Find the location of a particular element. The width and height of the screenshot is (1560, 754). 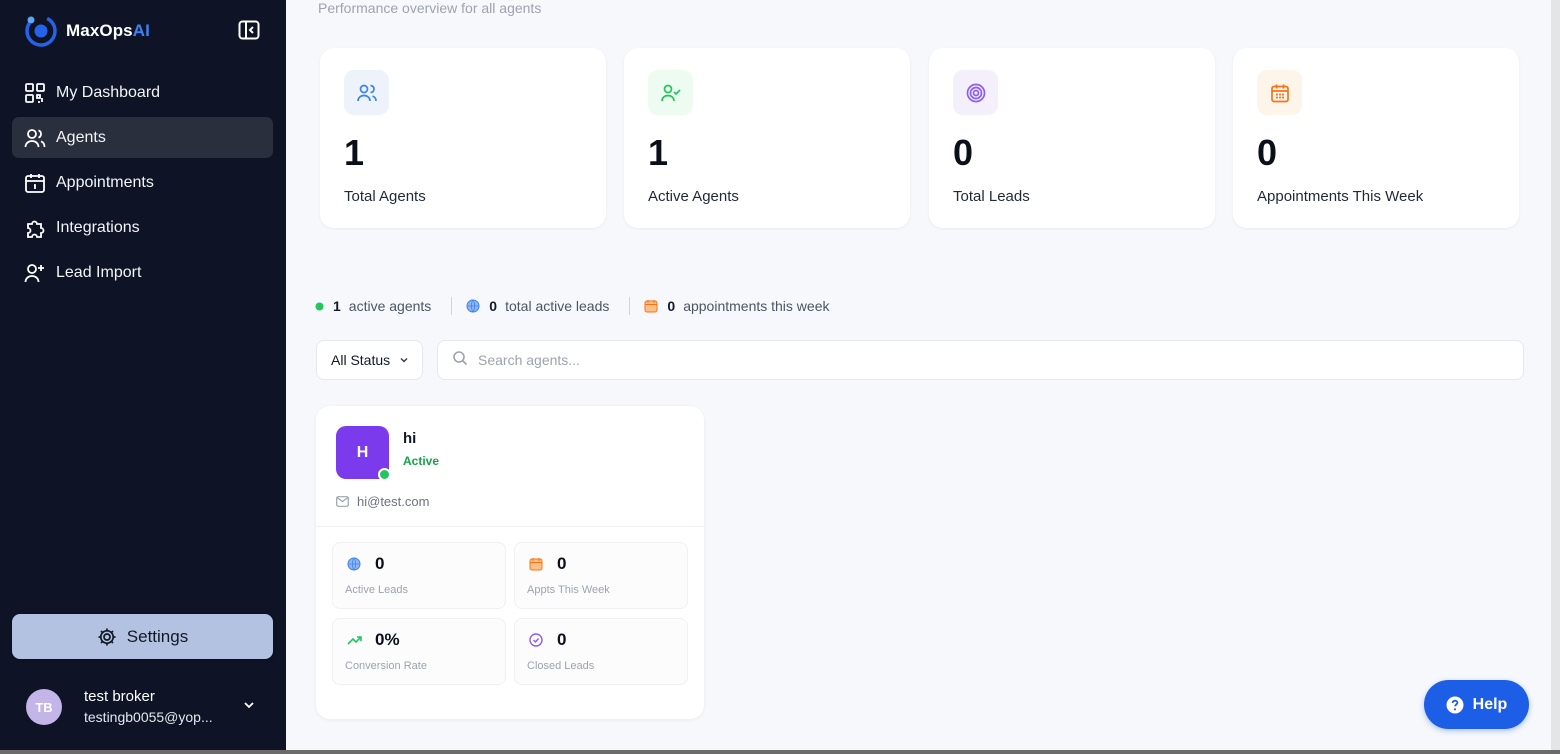

stat-label: Appointments This Week is located at coordinates (1340, 196).